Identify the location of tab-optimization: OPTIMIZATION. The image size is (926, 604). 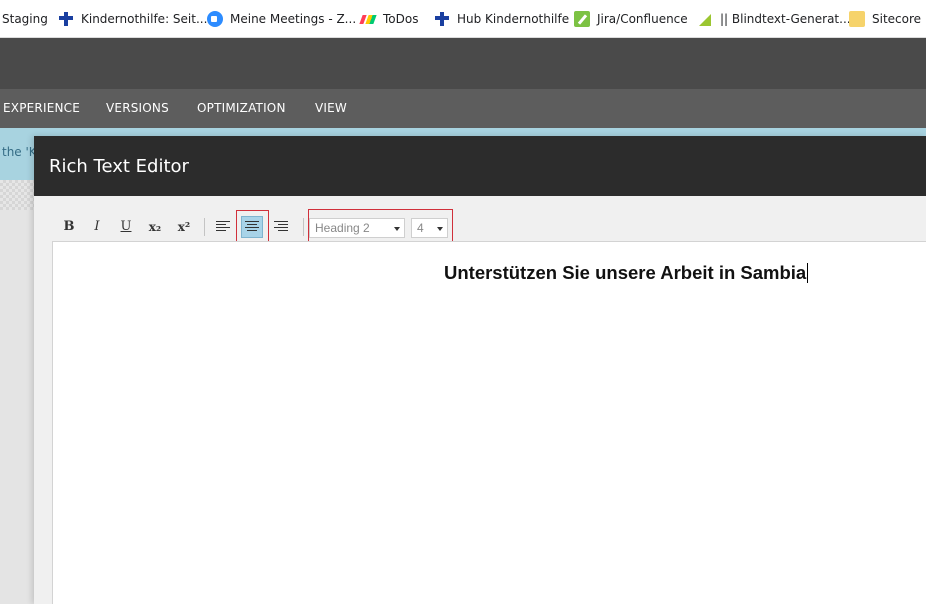
(241, 108).